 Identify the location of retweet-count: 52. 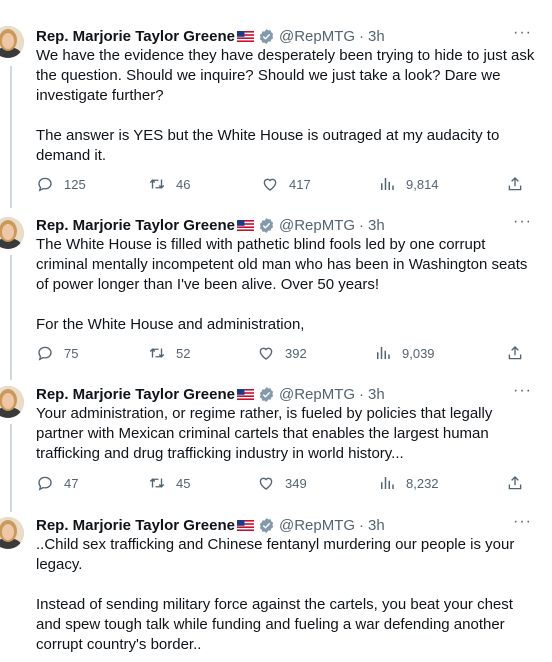
(183, 353).